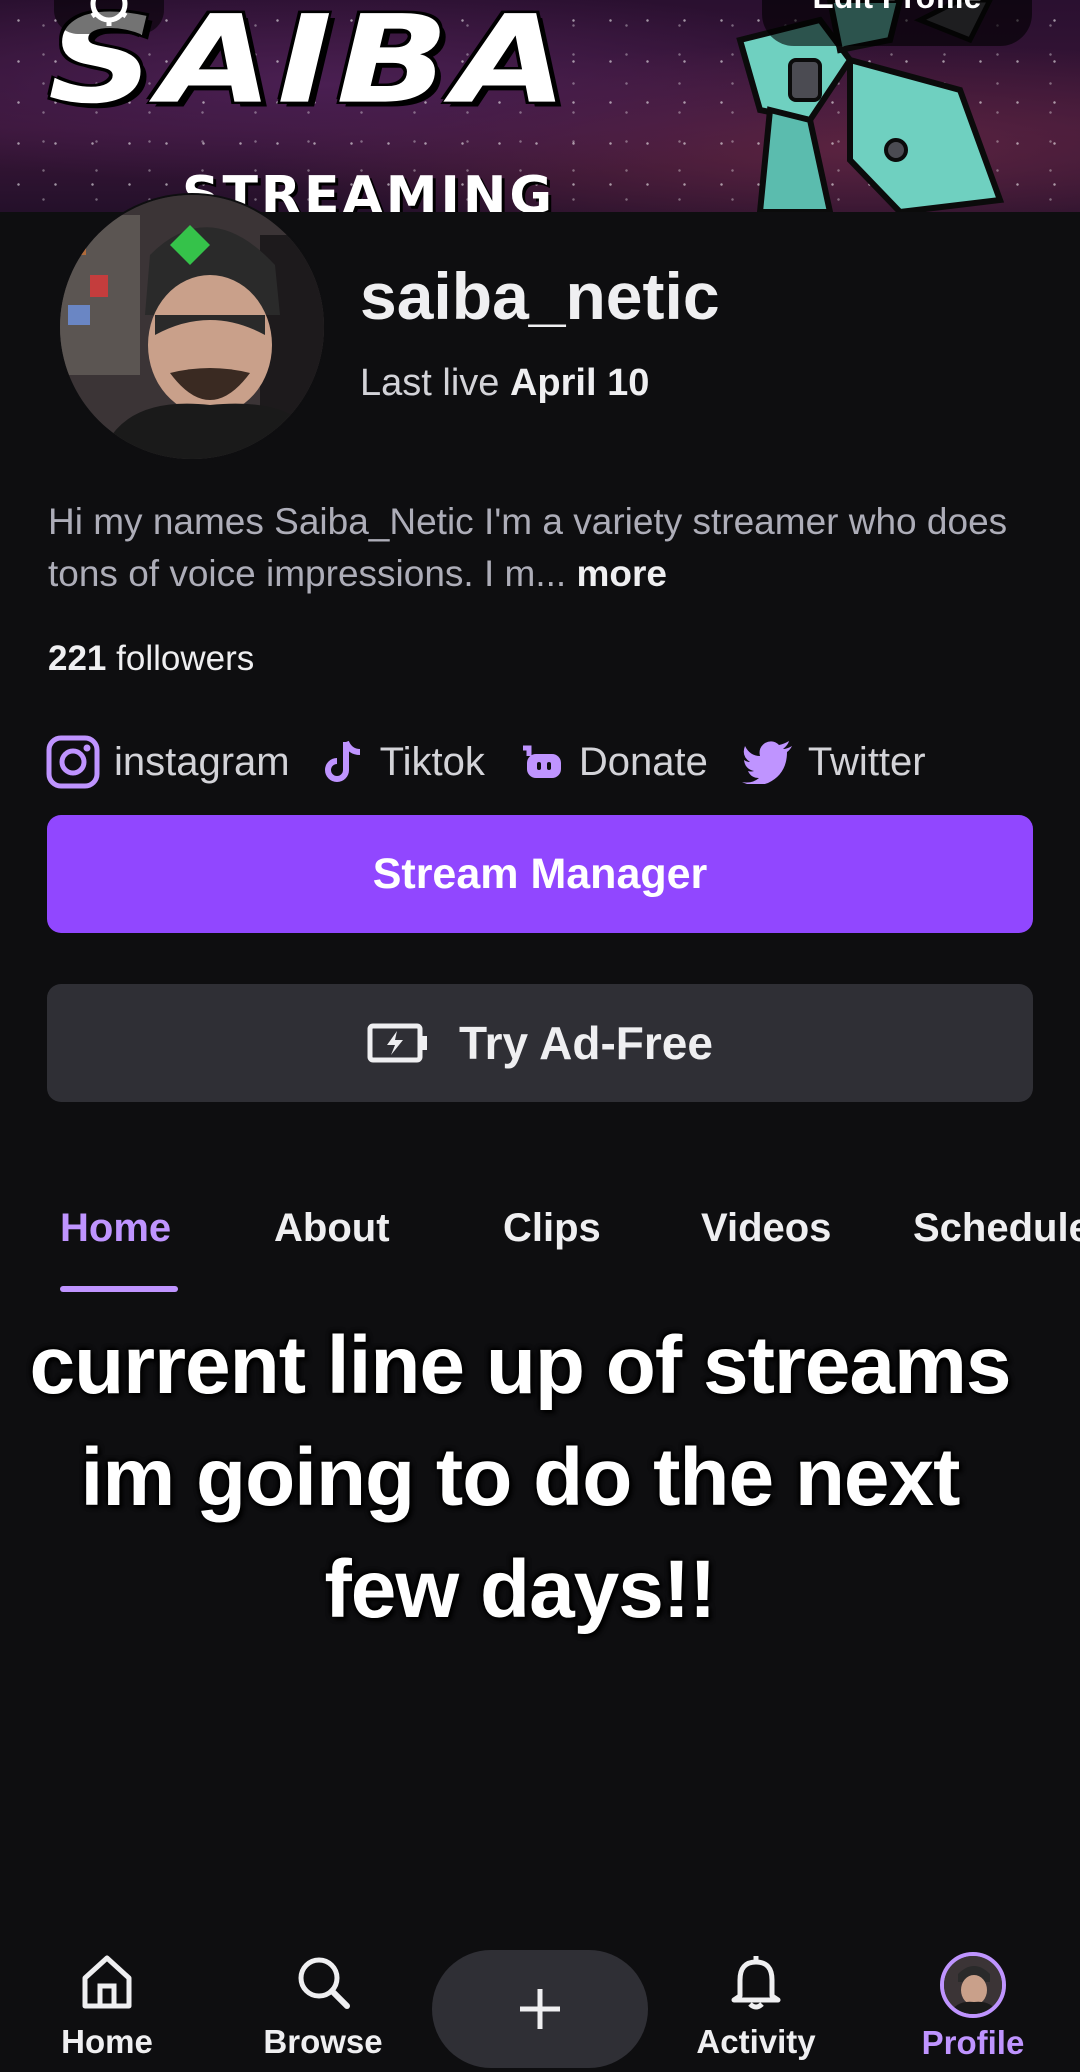 This screenshot has height=2072, width=1080. What do you see at coordinates (897, 7) in the screenshot?
I see `edit-profile-label: Edit Profile` at bounding box center [897, 7].